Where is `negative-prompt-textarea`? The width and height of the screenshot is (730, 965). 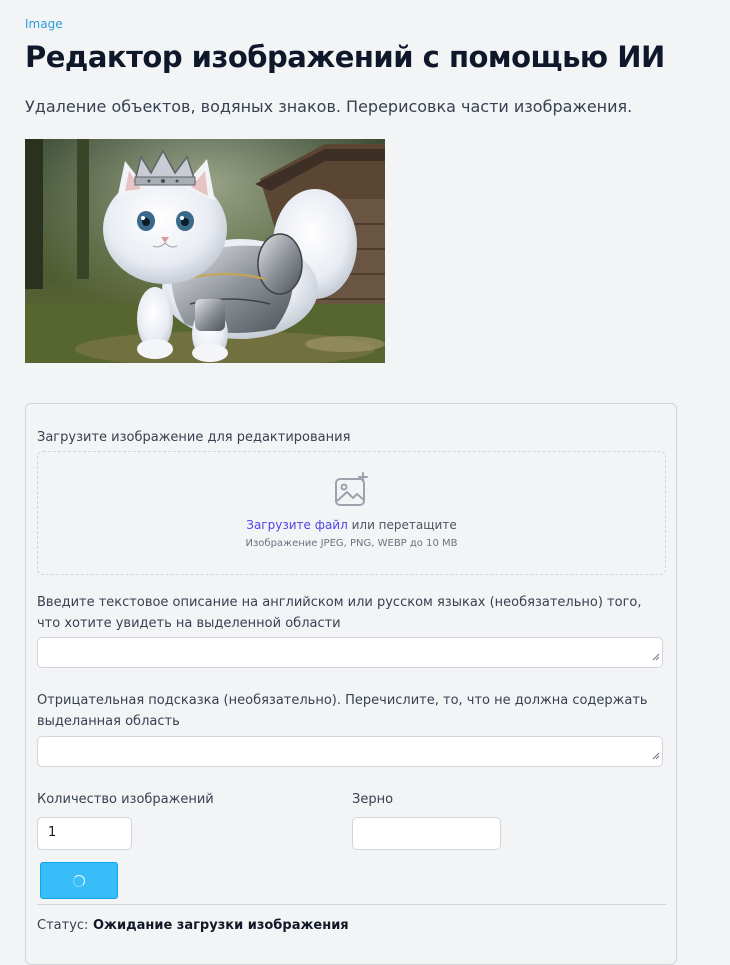
negative-prompt-textarea is located at coordinates (350, 751).